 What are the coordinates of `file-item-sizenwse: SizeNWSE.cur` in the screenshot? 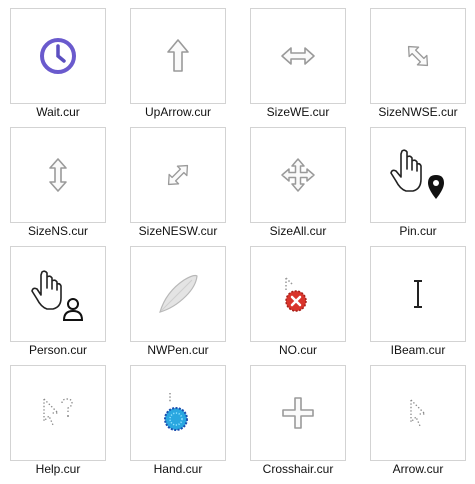 It's located at (418, 67).